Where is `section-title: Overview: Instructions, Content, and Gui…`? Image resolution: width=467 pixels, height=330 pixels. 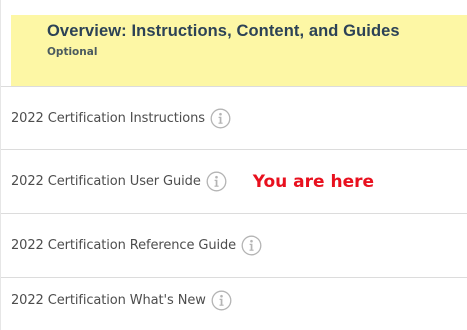
section-title: Overview: Instructions, Content, and Gui… is located at coordinates (223, 31).